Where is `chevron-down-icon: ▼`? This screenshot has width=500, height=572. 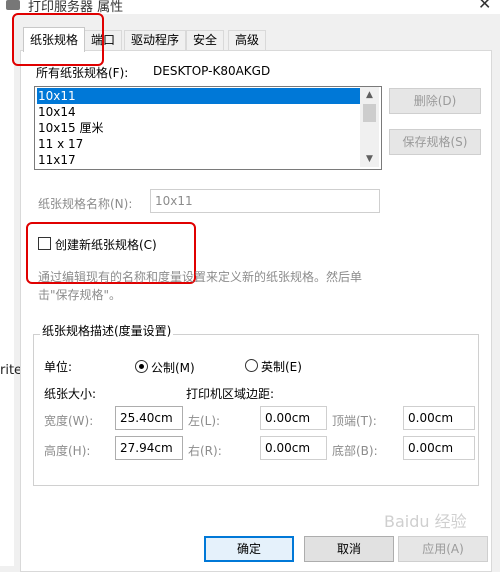
chevron-down-icon: ▼ is located at coordinates (369, 159).